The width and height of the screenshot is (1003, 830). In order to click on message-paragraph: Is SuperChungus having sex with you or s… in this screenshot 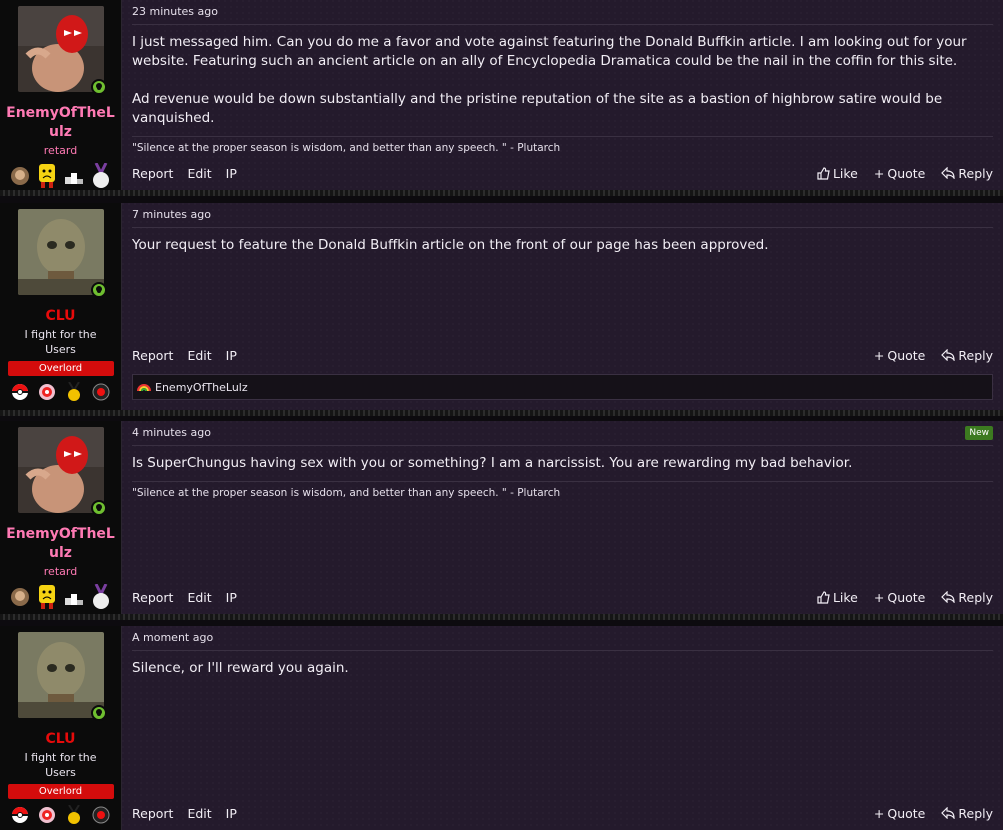, I will do `click(492, 463)`.